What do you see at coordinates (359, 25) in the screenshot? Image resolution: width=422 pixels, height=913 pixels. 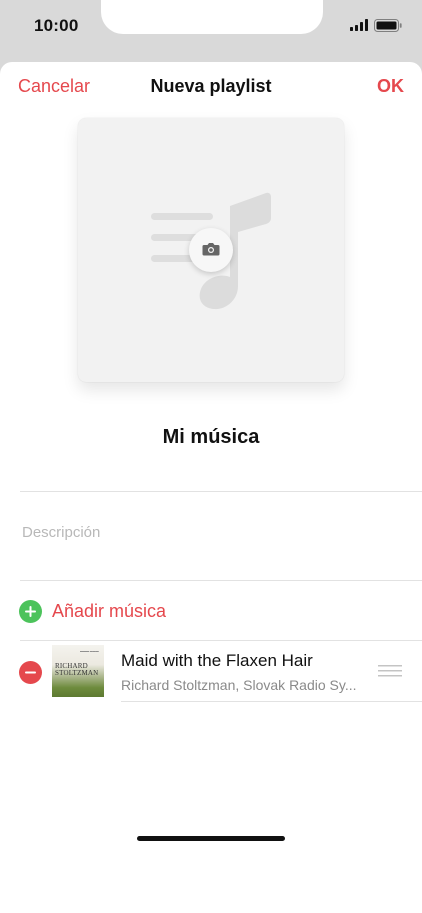 I see `signal-icon` at bounding box center [359, 25].